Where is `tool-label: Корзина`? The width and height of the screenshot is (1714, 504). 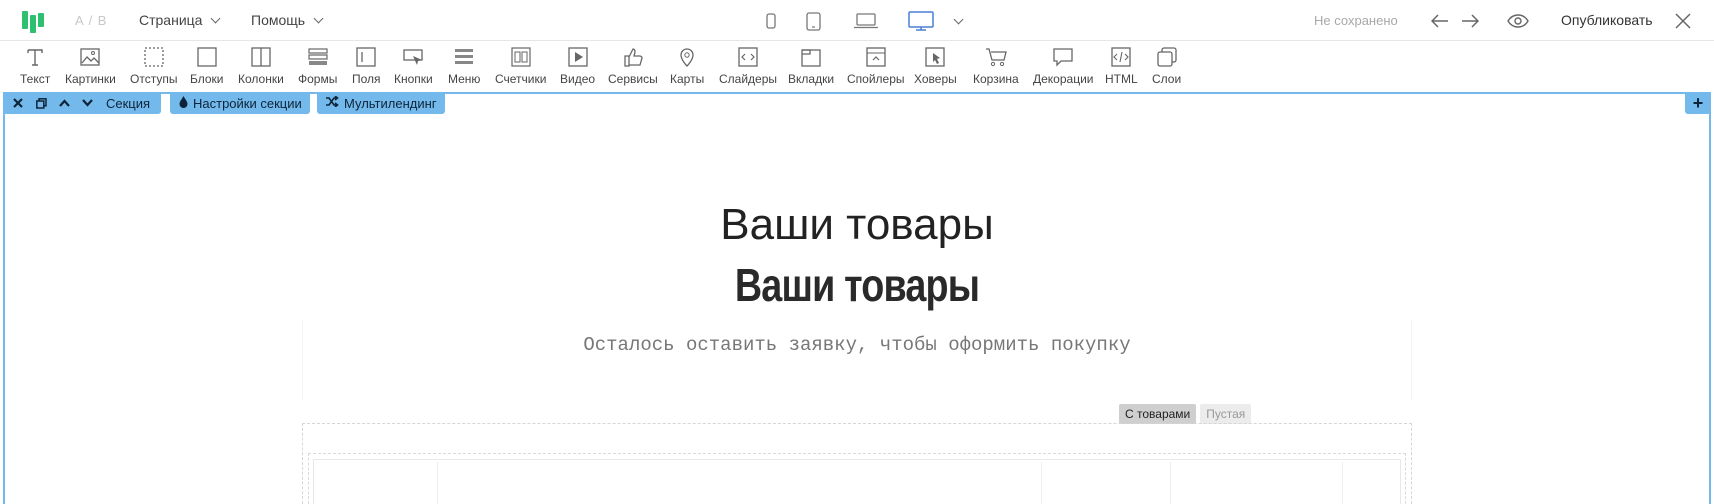
tool-label: Корзина is located at coordinates (996, 79).